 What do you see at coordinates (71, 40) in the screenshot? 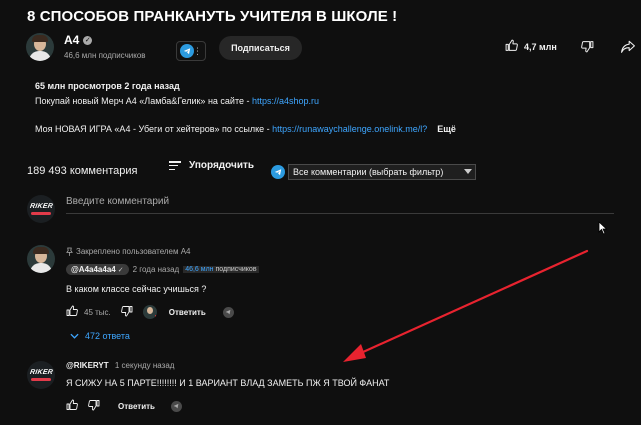
I see `channel-name: A4` at bounding box center [71, 40].